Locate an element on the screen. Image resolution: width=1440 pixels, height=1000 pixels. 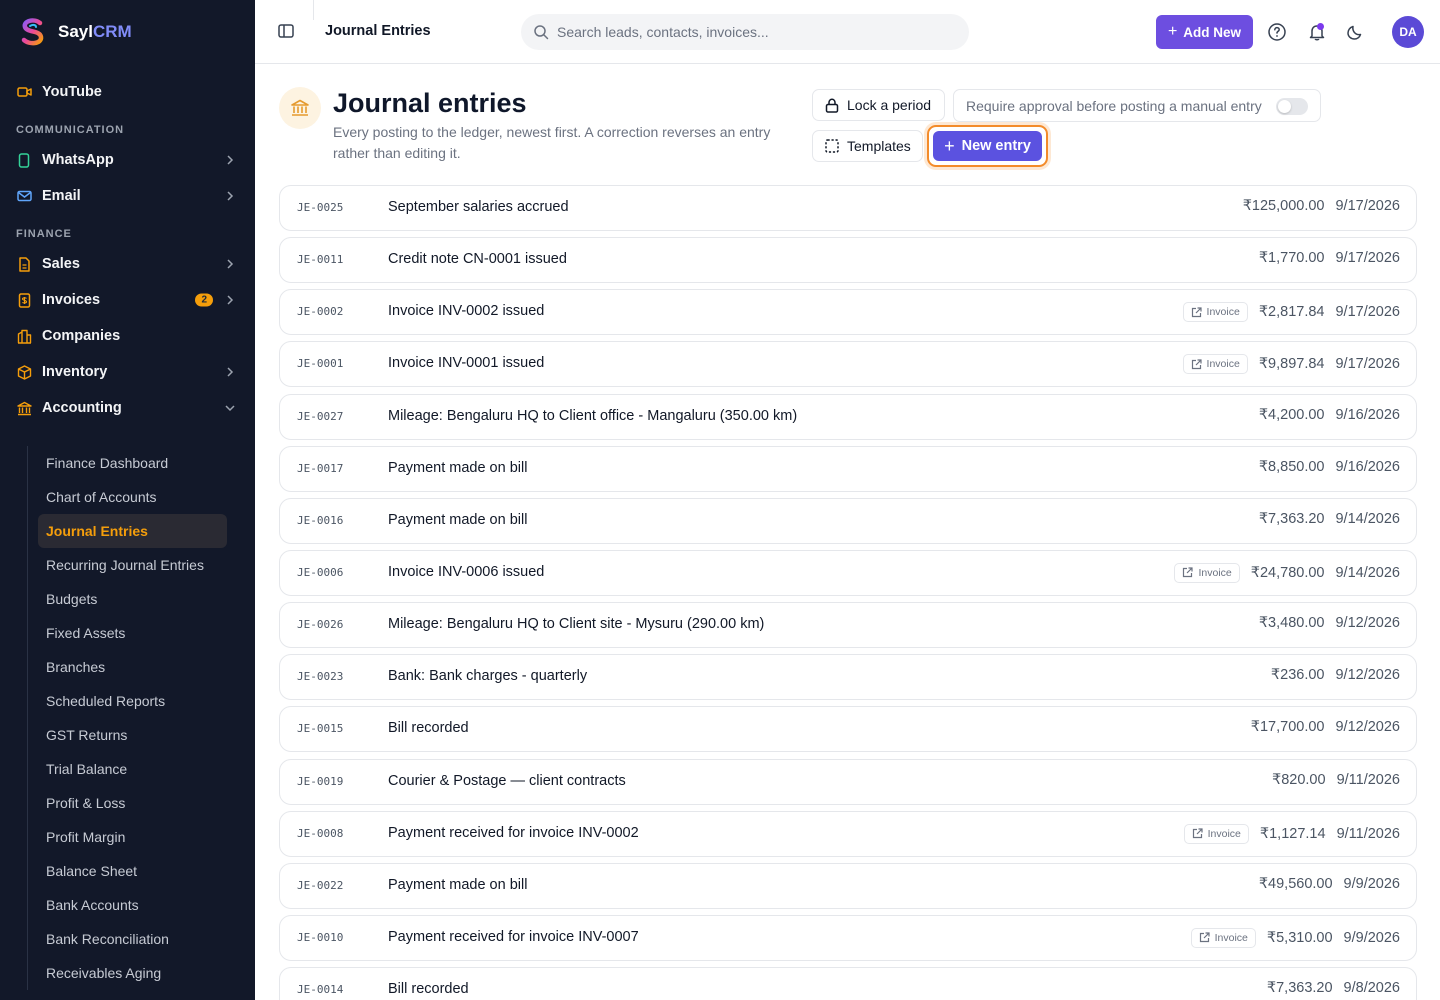
entry-description: Credit note CN-0001 issued is located at coordinates (477, 259).